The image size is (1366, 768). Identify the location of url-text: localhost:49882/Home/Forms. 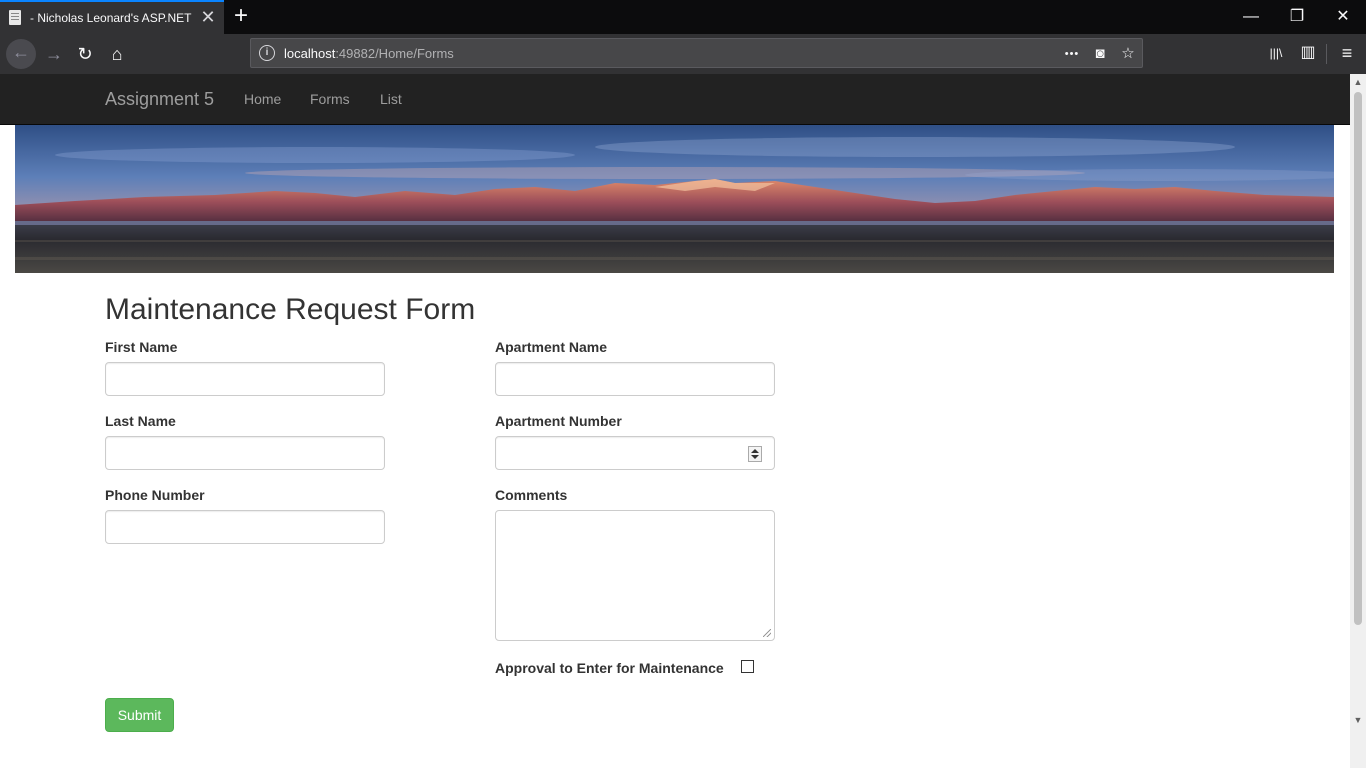
(369, 53).